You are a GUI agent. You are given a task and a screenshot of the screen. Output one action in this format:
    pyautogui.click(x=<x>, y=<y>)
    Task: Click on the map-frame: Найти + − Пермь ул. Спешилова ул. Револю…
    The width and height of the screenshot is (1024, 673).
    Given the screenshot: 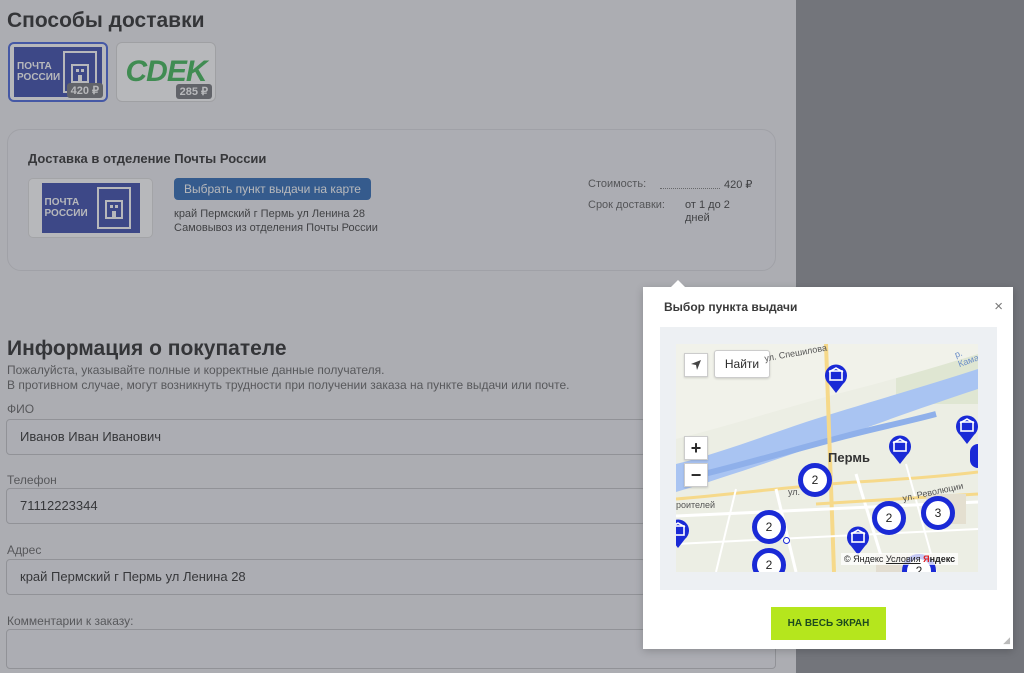 What is the action you would take?
    pyautogui.click(x=828, y=458)
    